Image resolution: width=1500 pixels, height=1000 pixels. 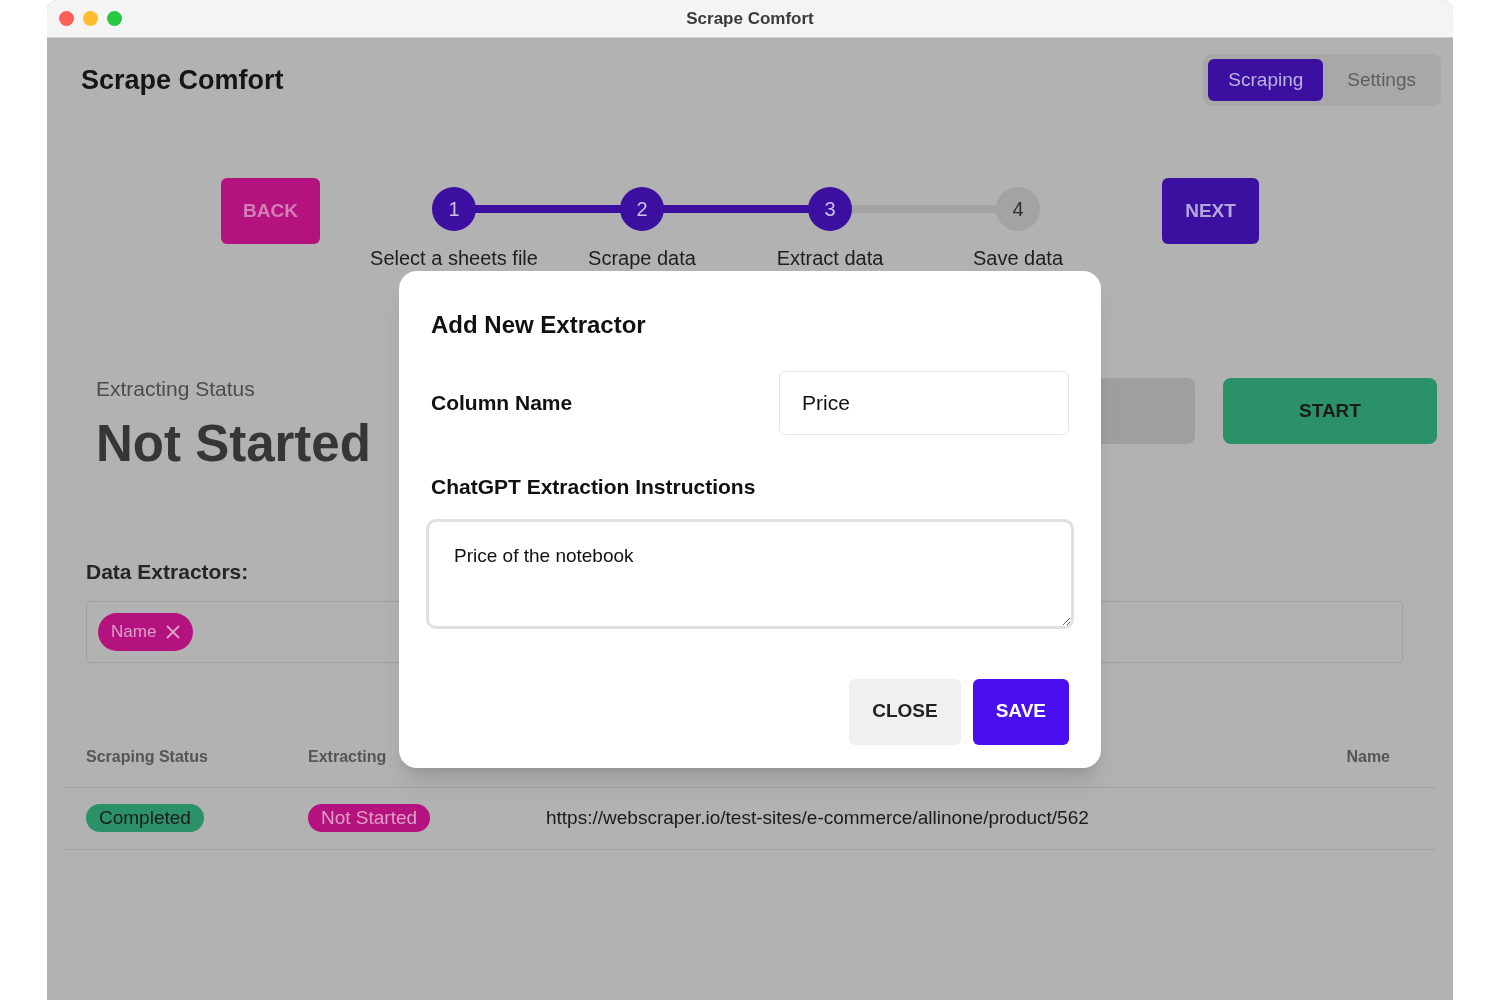 I want to click on minimize-window-icon, so click(x=90, y=18).